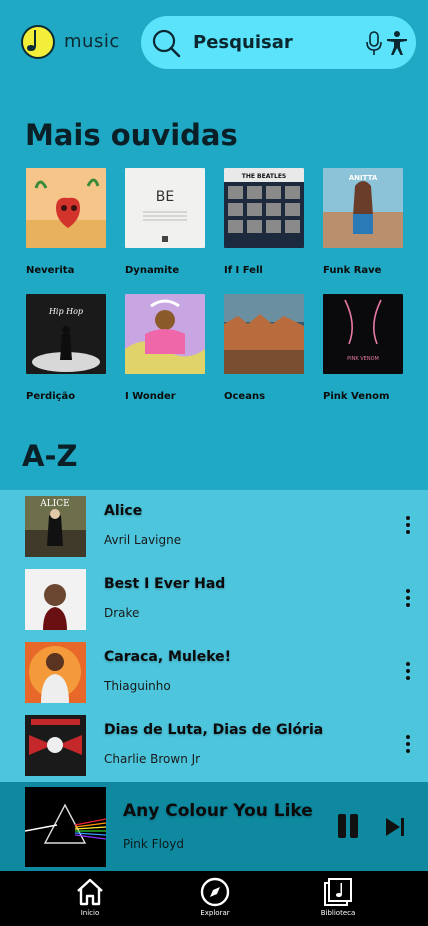  I want to click on album-card: I Wonder, so click(166, 348).